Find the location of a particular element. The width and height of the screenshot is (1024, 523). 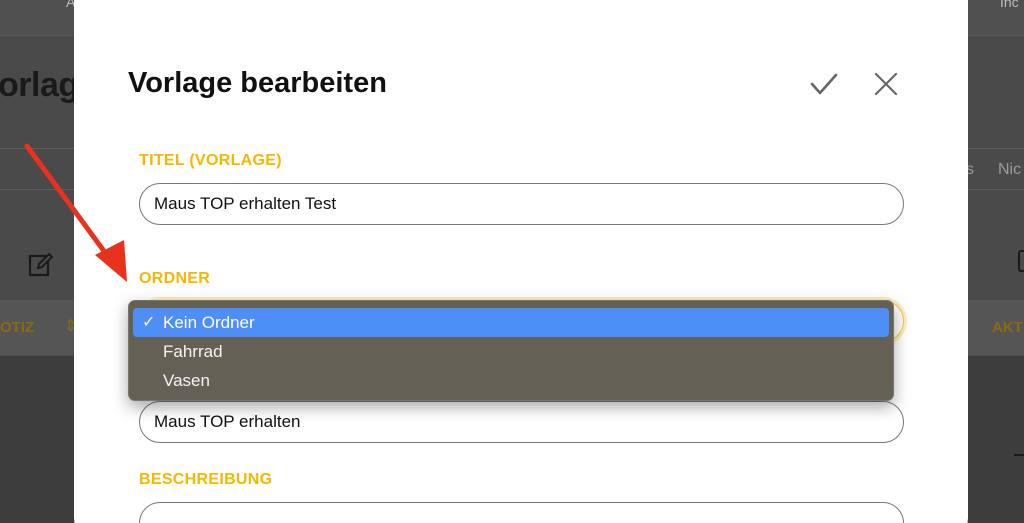

subject-input is located at coordinates (521, 422).